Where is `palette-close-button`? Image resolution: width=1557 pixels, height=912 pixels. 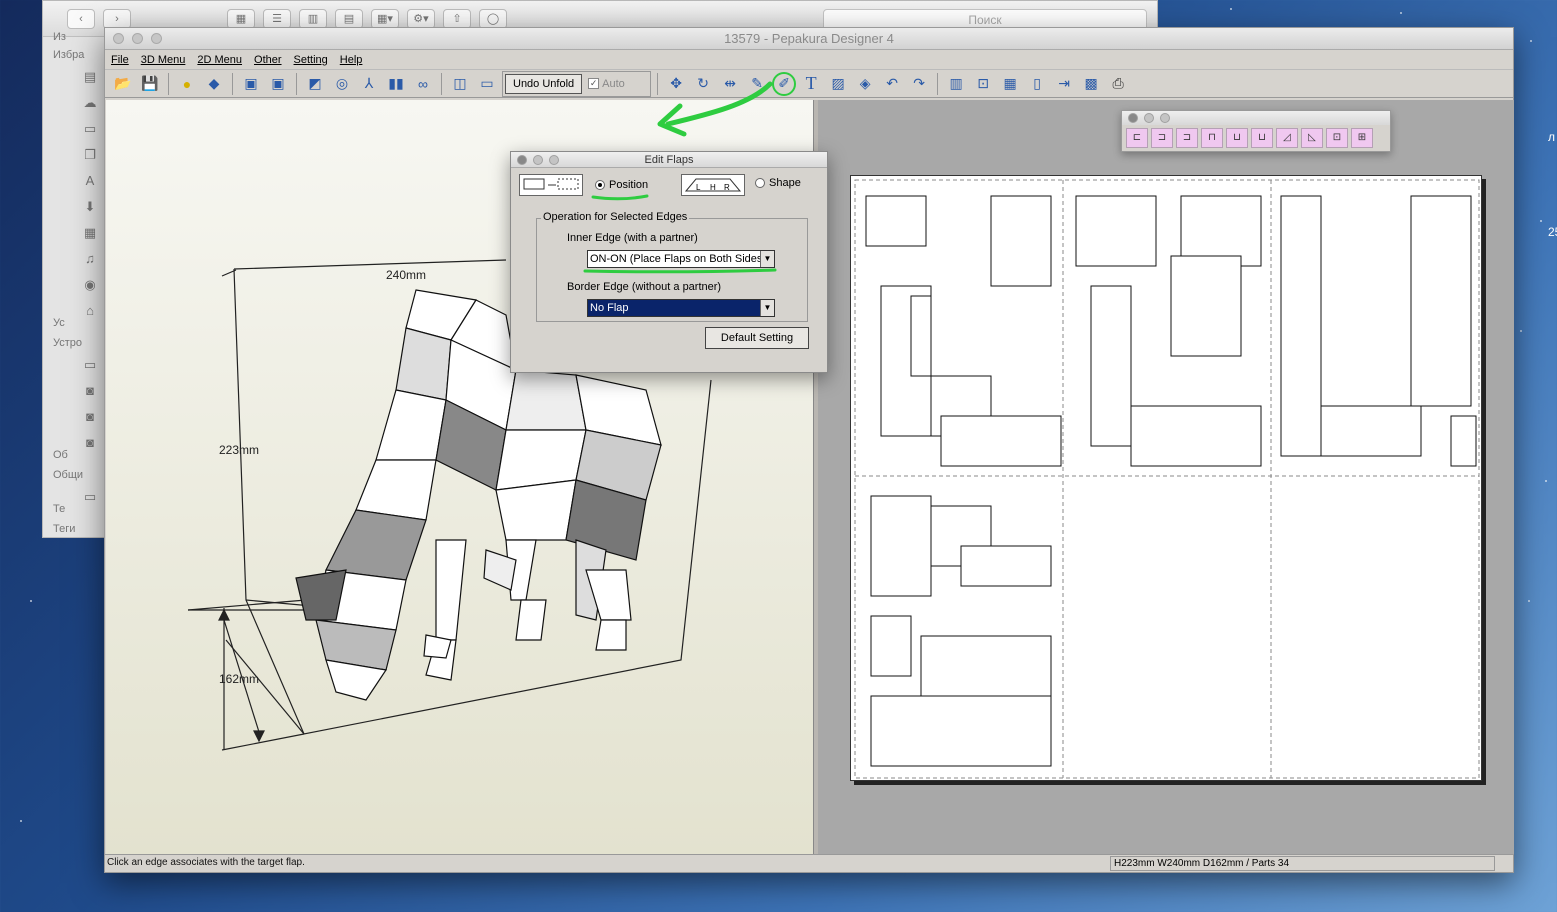
palette-close-button is located at coordinates (1133, 118).